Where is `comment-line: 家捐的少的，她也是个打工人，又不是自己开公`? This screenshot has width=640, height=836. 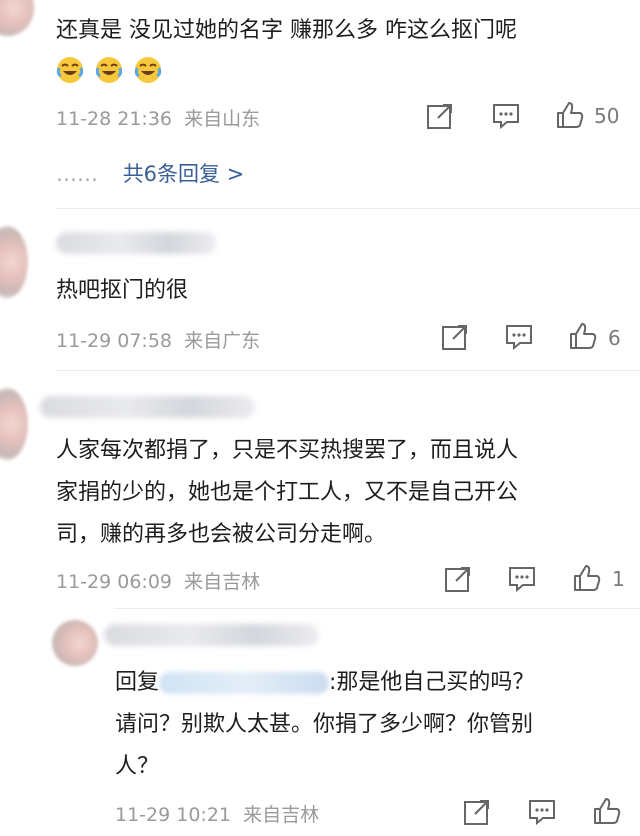 comment-line: 家捐的少的，她也是个打工人，又不是自己开公 is located at coordinates (287, 492).